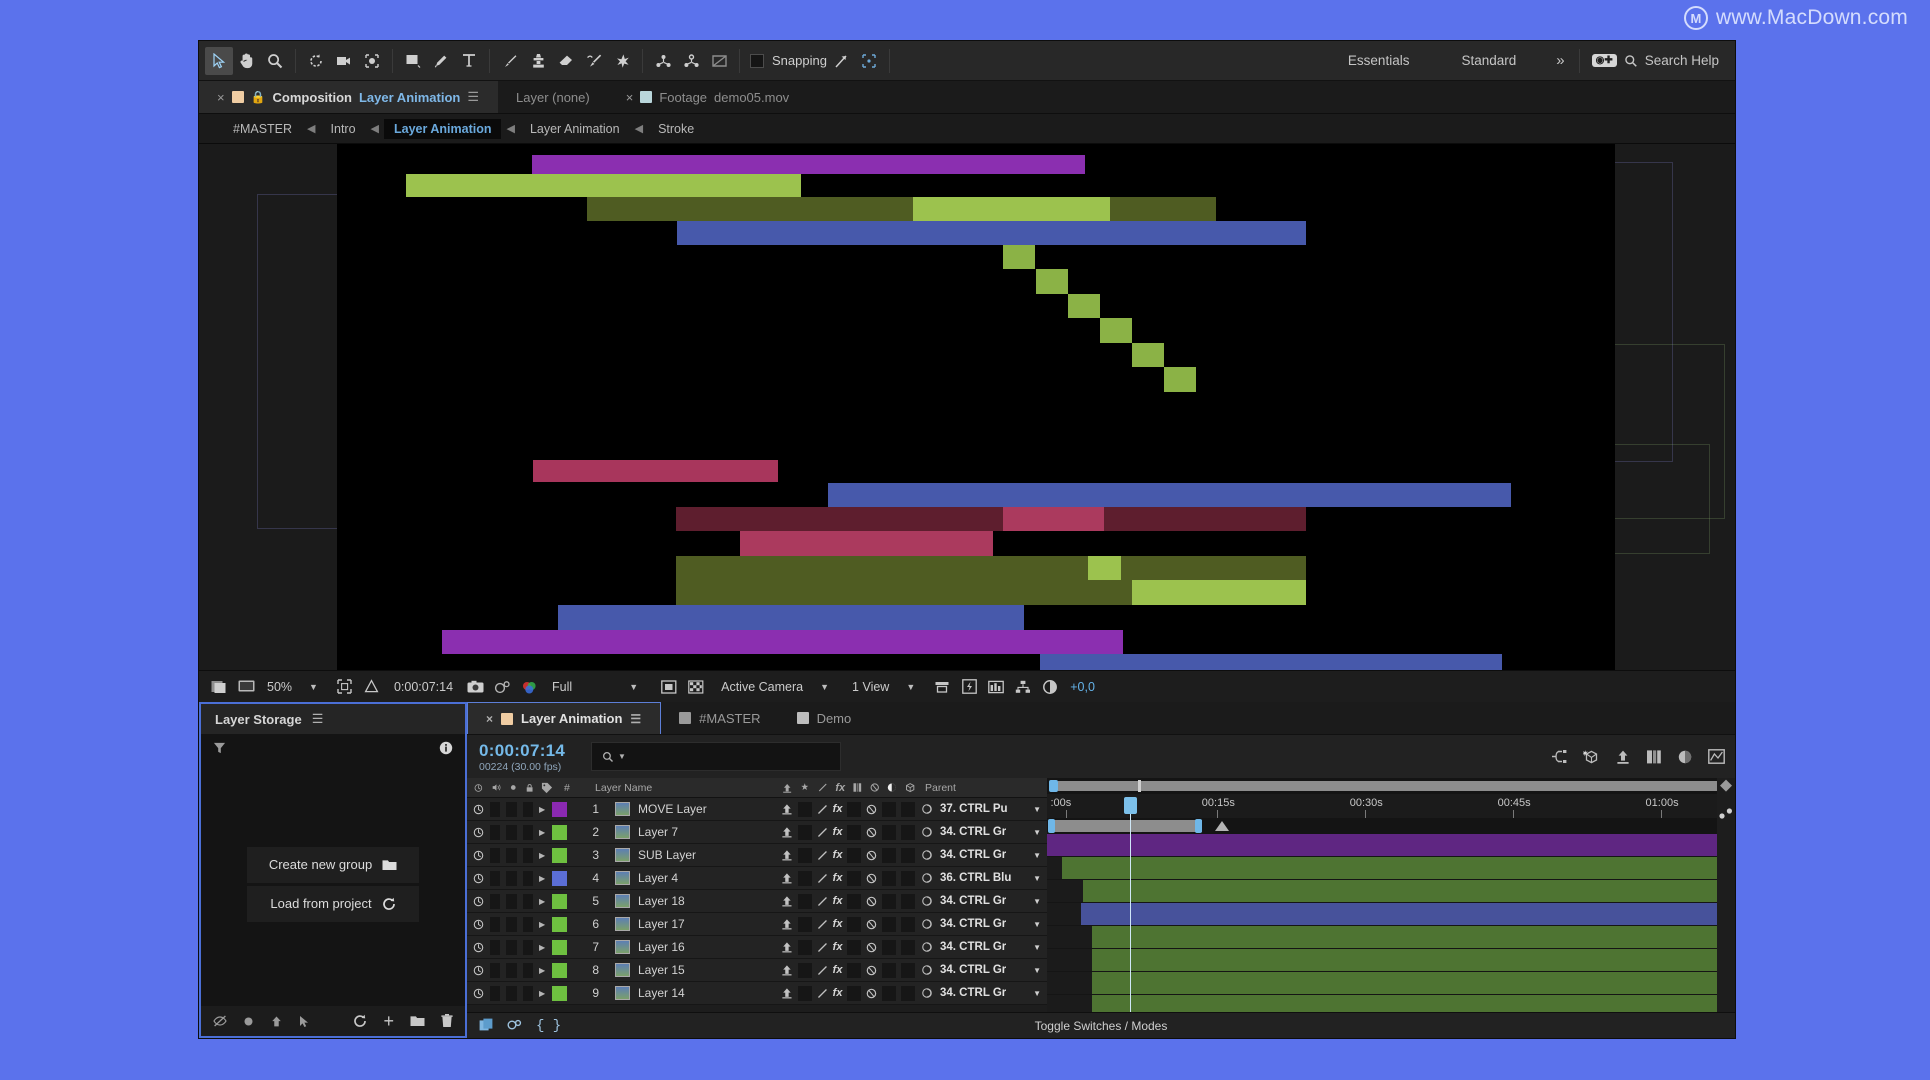 Image resolution: width=1930 pixels, height=1080 pixels. What do you see at coordinates (757, 901) in the screenshot?
I see `table-row: ▶ 5 Layer 18 fx 34. CTRL Gr ▼` at bounding box center [757, 901].